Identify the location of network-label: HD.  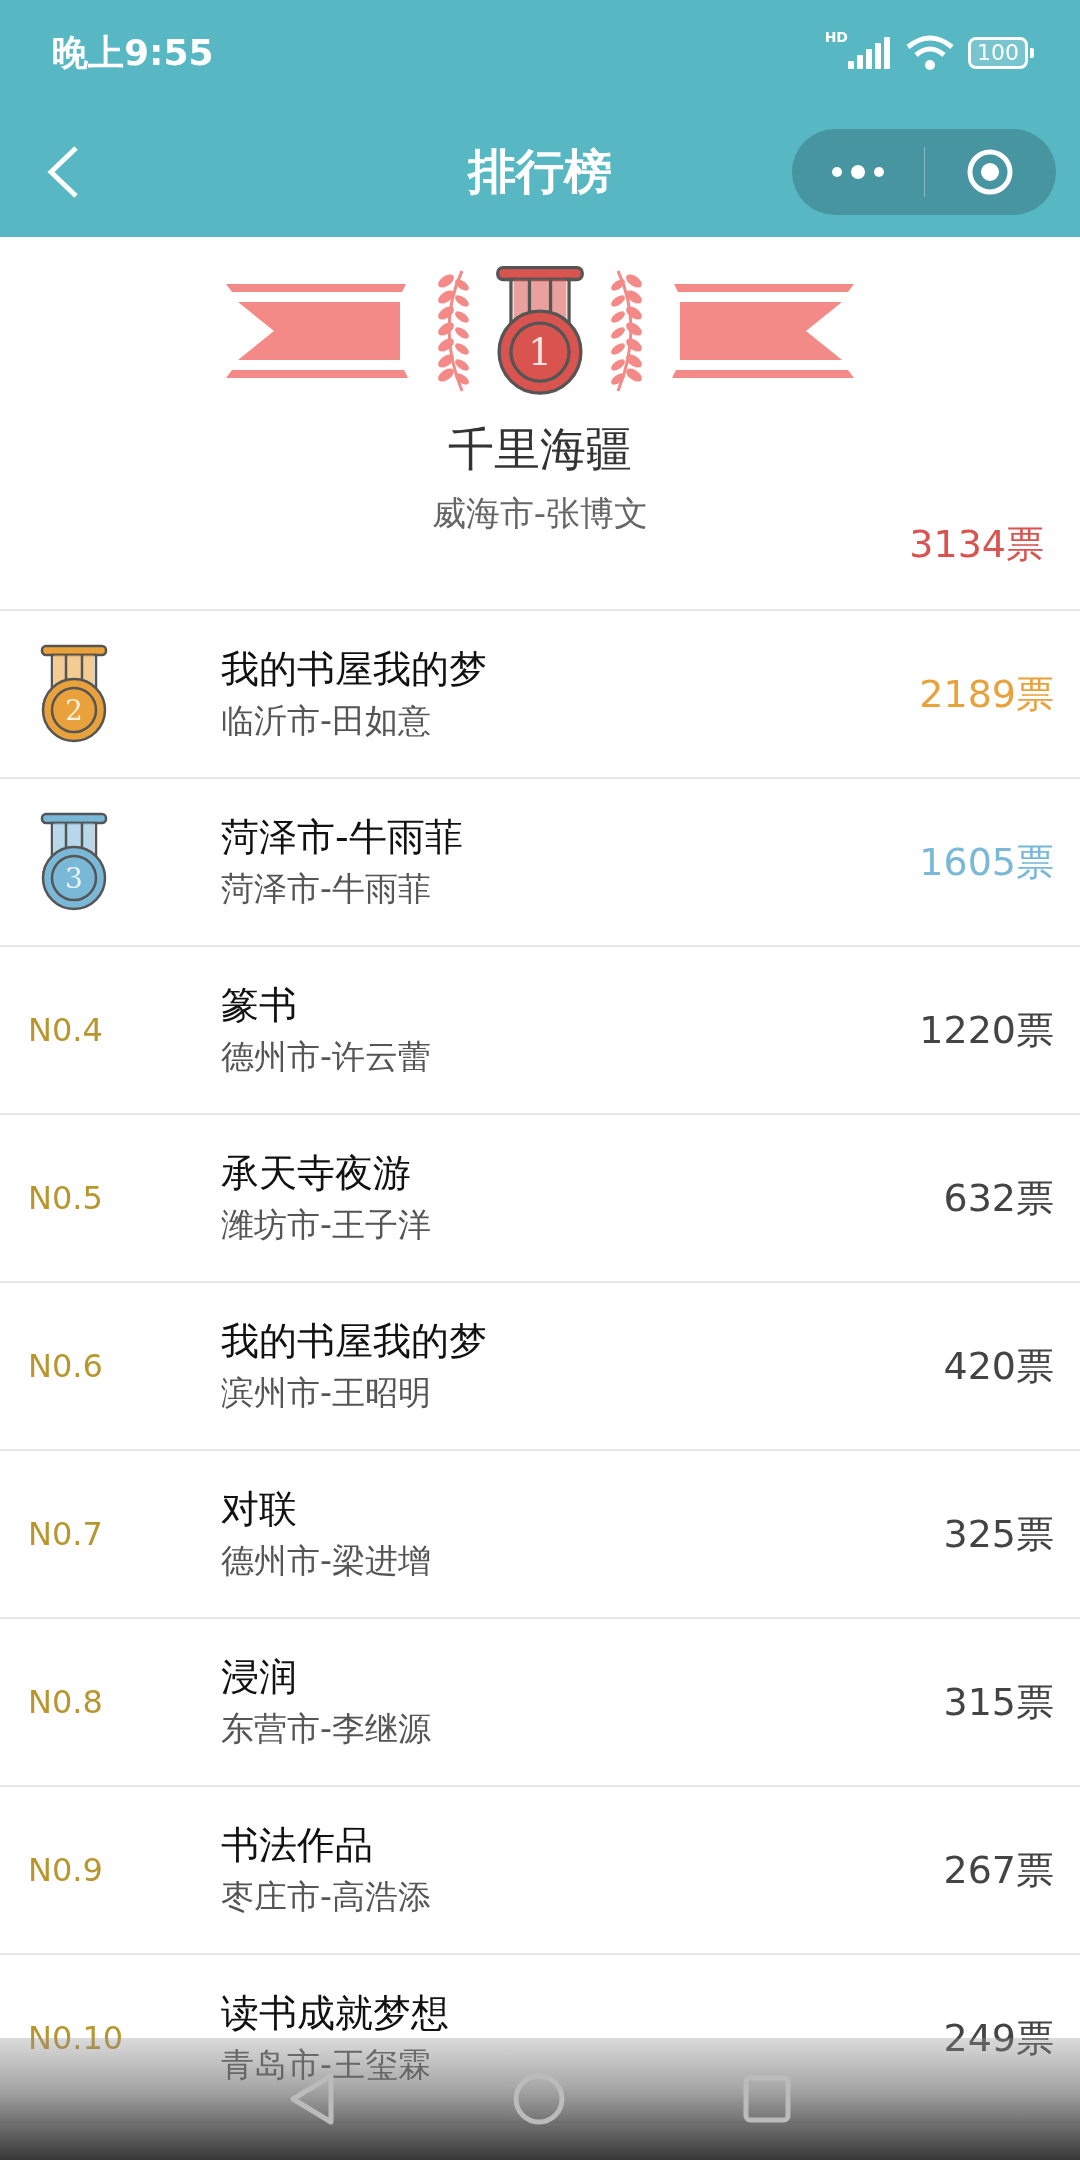
(836, 37).